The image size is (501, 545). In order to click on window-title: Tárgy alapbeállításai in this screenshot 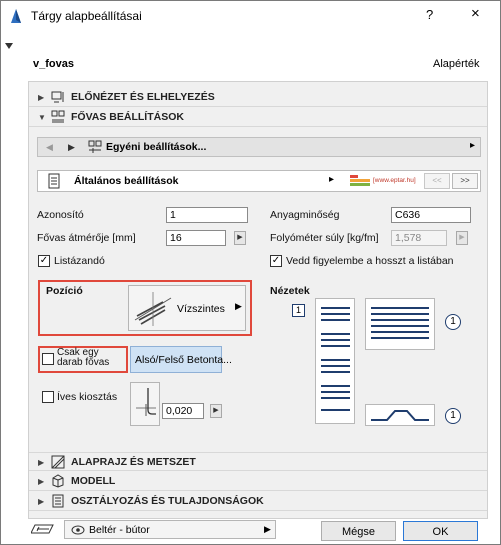, I will do `click(86, 16)`.